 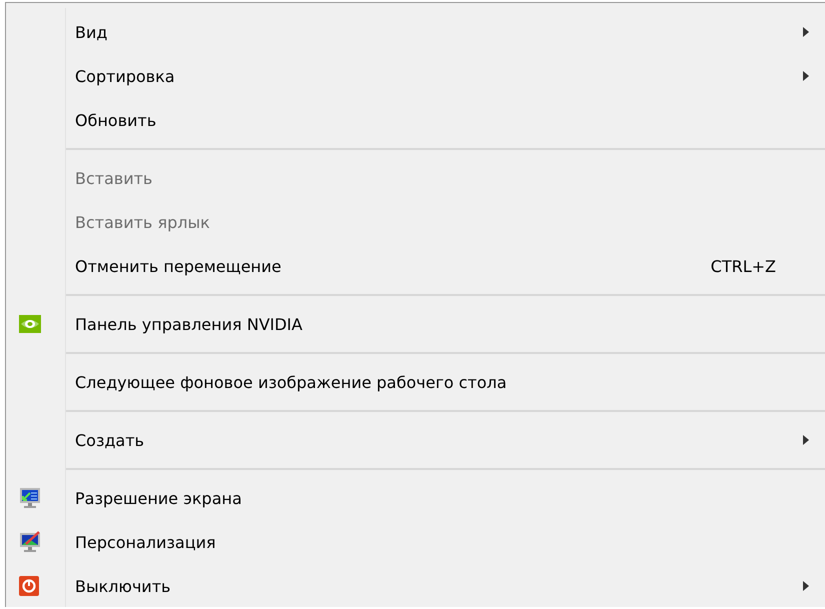 I want to click on menu-item: Создать, so click(x=415, y=440).